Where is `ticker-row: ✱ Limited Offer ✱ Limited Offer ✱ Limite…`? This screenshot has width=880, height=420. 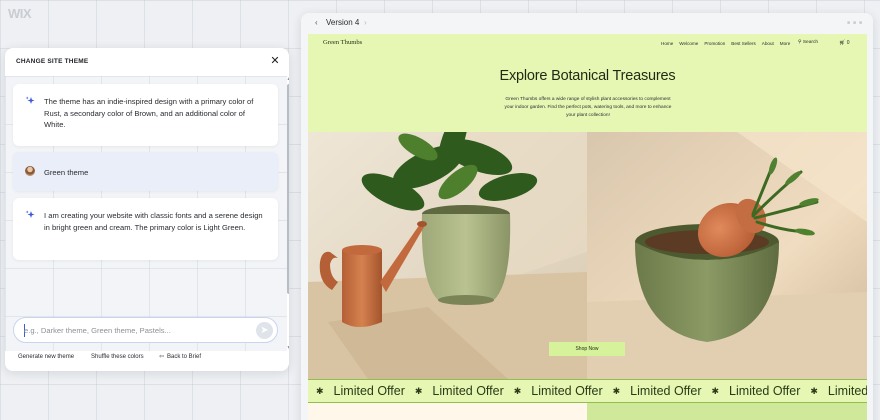 ticker-row: ✱ Limited Offer ✱ Limited Offer ✱ Limite… is located at coordinates (591, 391).